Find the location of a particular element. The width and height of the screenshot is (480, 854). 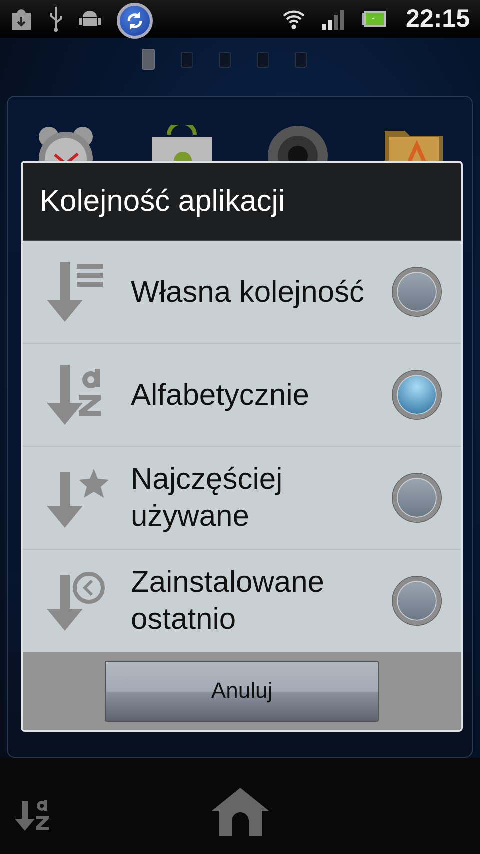

option-label: Alfabetycznie is located at coordinates (251, 395).